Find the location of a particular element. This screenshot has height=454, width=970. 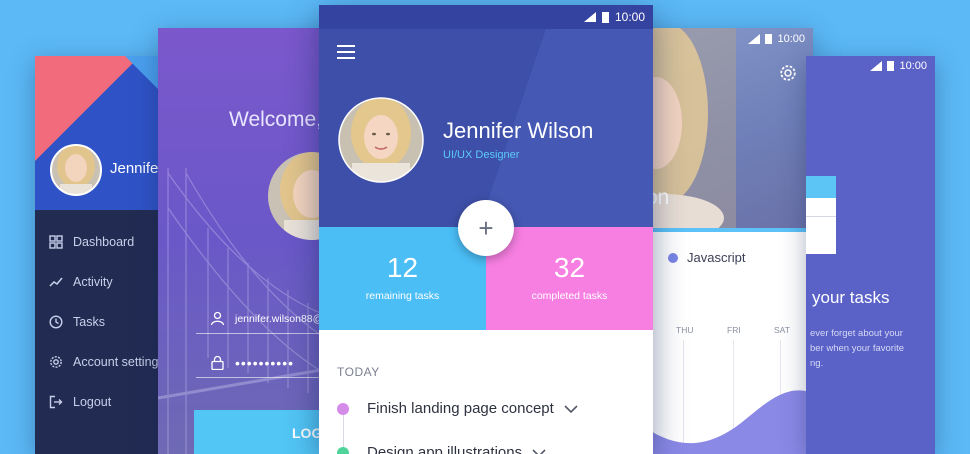

user-icon is located at coordinates (217, 318).